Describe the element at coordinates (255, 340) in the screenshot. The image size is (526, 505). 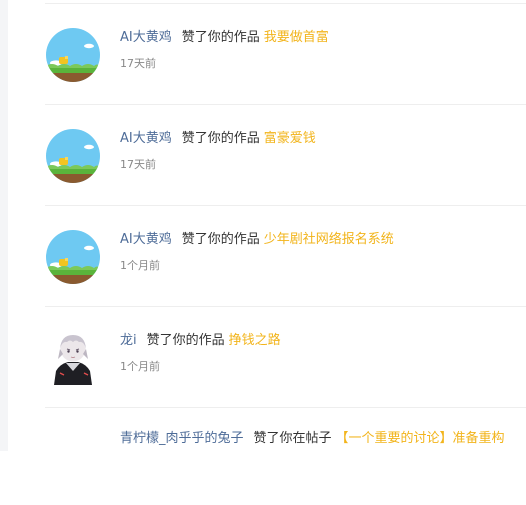
I see `work-title-link: 挣钱之路` at that location.